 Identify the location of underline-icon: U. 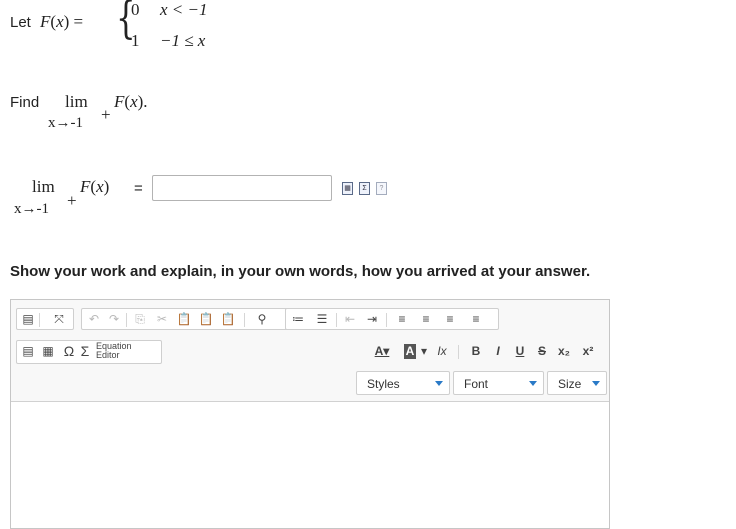
(520, 351).